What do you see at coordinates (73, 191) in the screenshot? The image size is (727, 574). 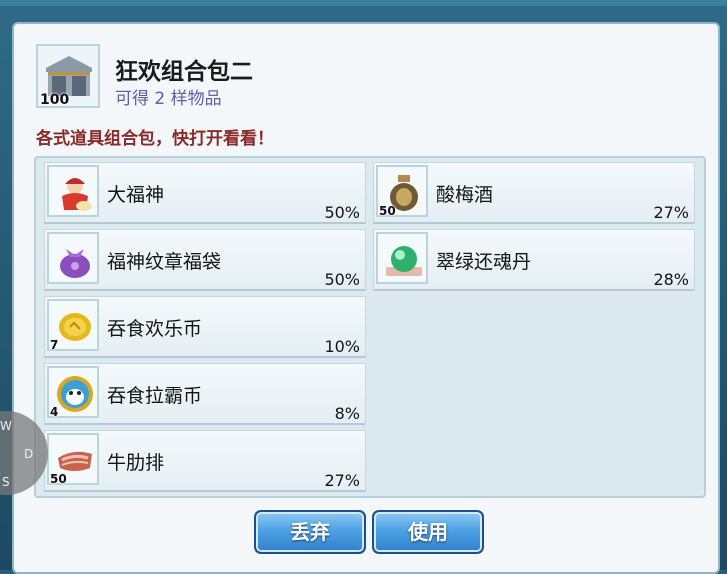 I see `fortune-god-icon` at bounding box center [73, 191].